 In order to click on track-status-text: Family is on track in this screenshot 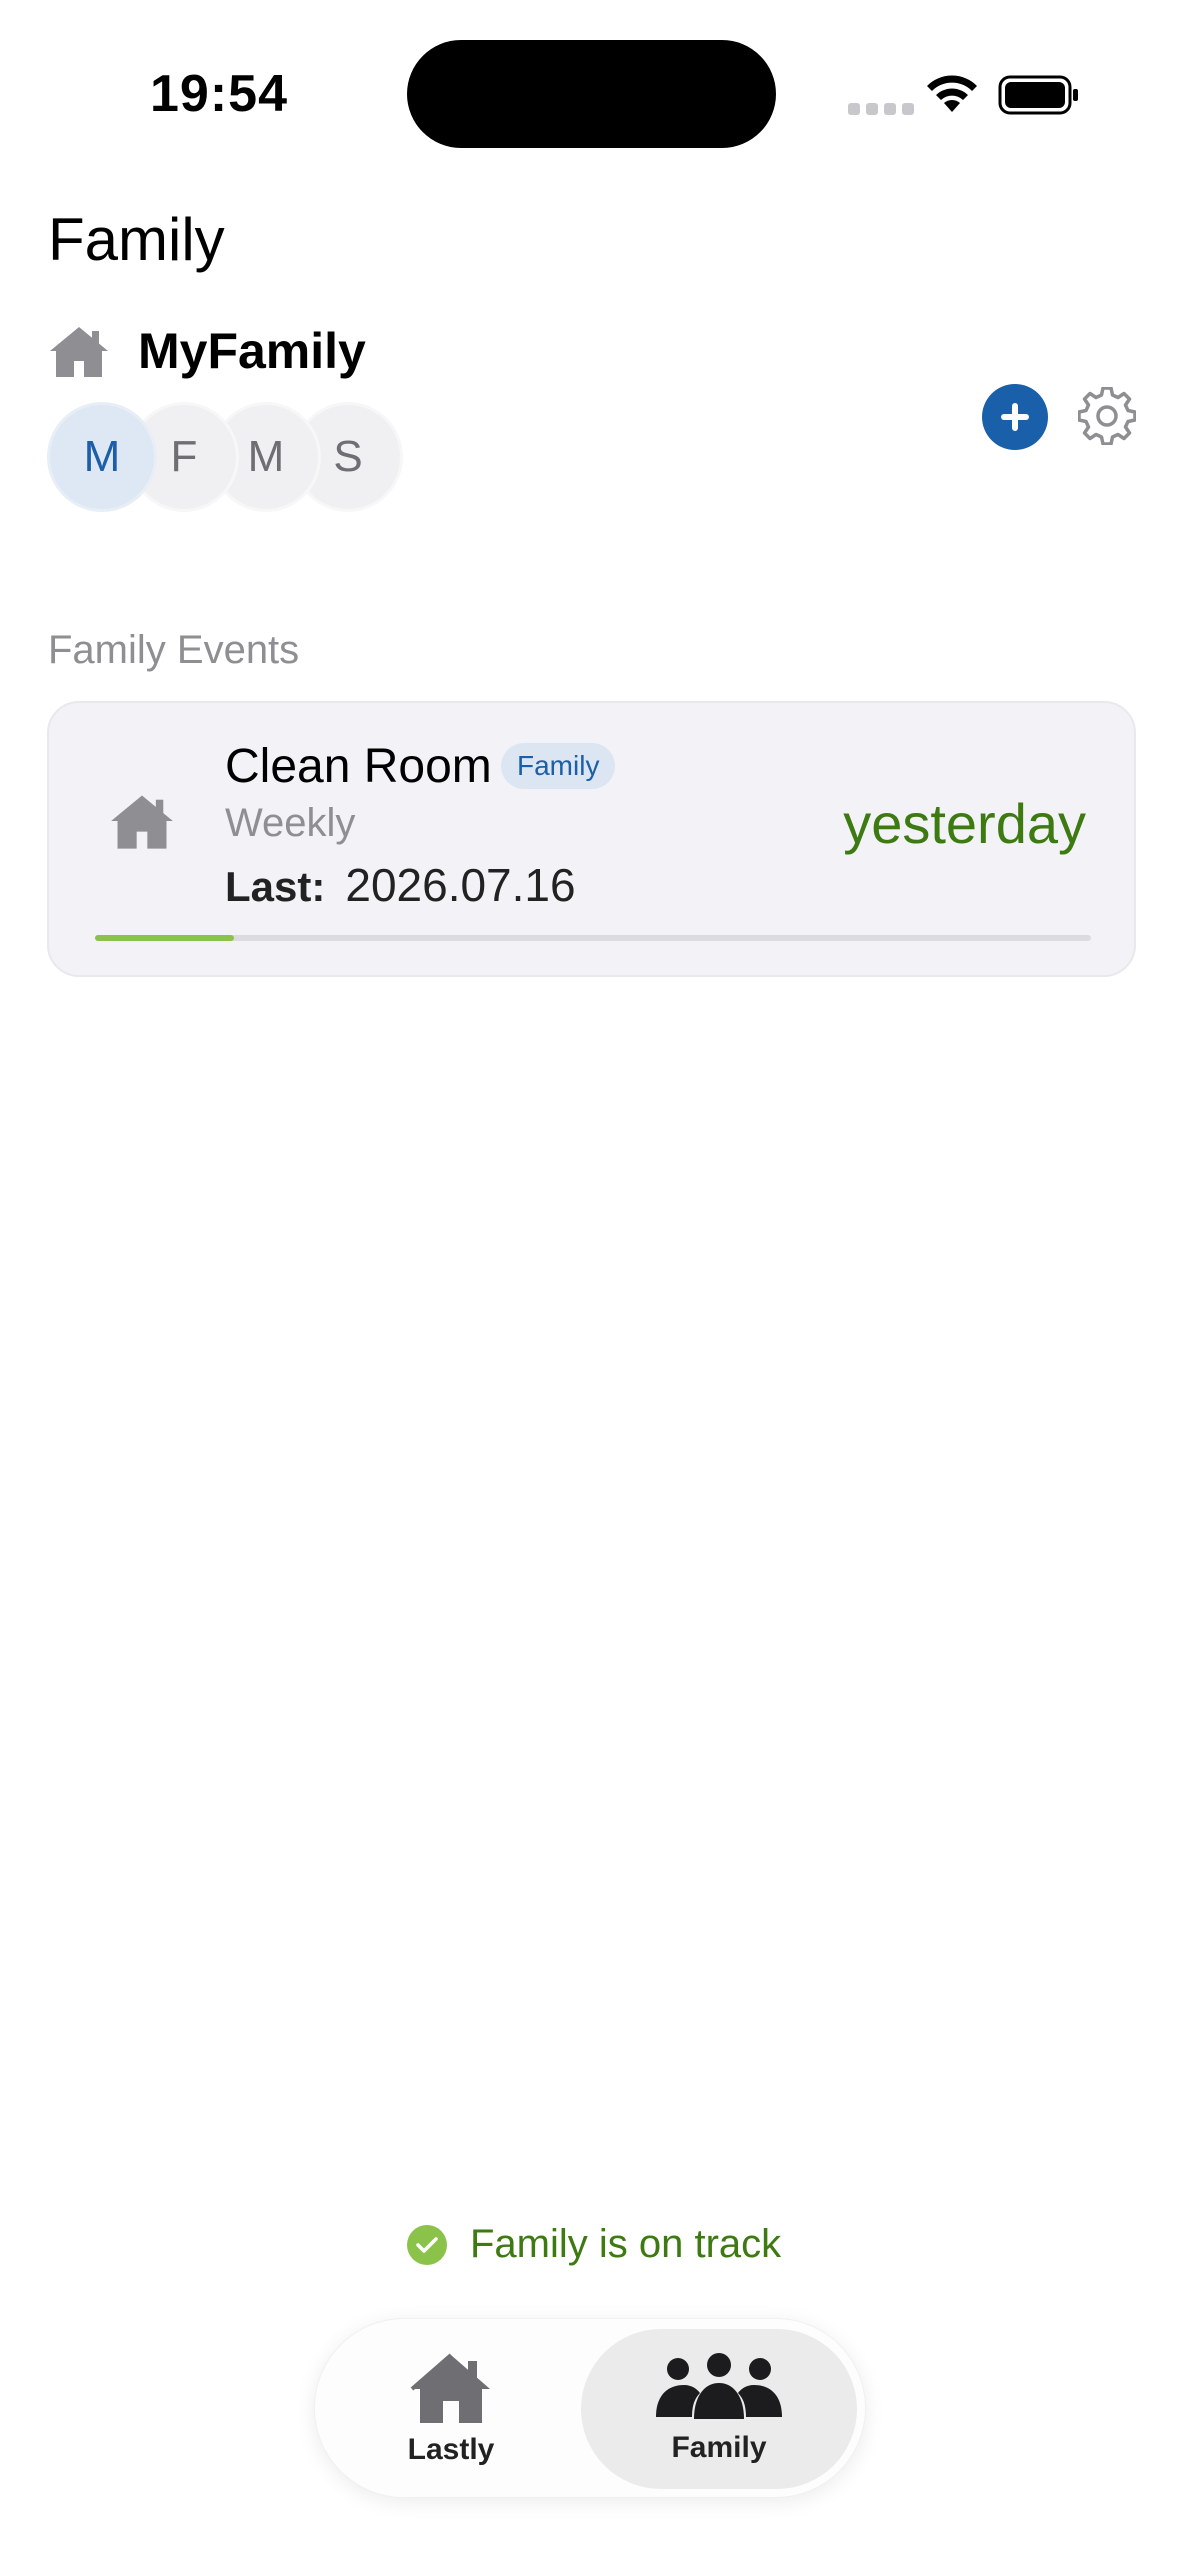, I will do `click(626, 2244)`.